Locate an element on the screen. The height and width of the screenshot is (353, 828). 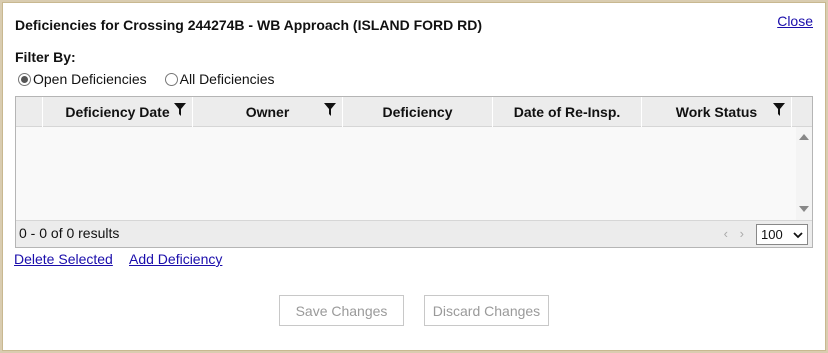
radio-all-deficiencies-label: All Deficiencies is located at coordinates (227, 79).